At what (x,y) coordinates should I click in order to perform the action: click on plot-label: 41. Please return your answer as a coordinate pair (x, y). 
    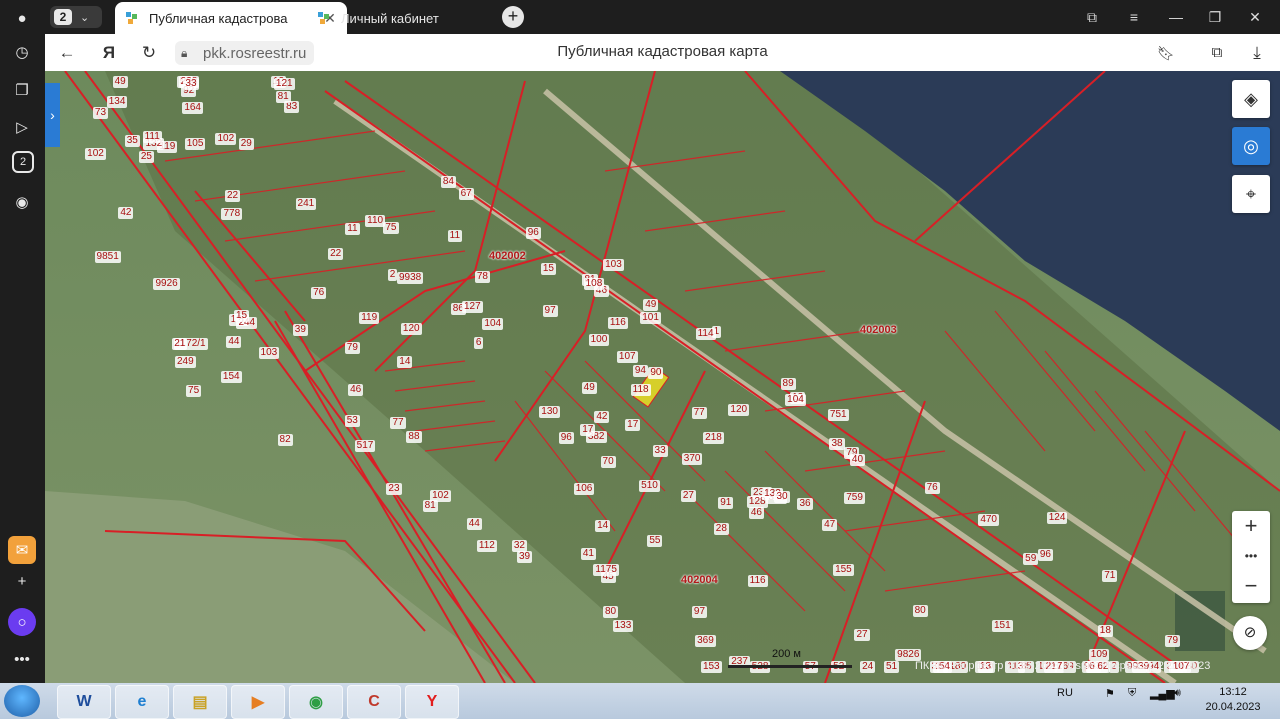
    Looking at the image, I should click on (588, 553).